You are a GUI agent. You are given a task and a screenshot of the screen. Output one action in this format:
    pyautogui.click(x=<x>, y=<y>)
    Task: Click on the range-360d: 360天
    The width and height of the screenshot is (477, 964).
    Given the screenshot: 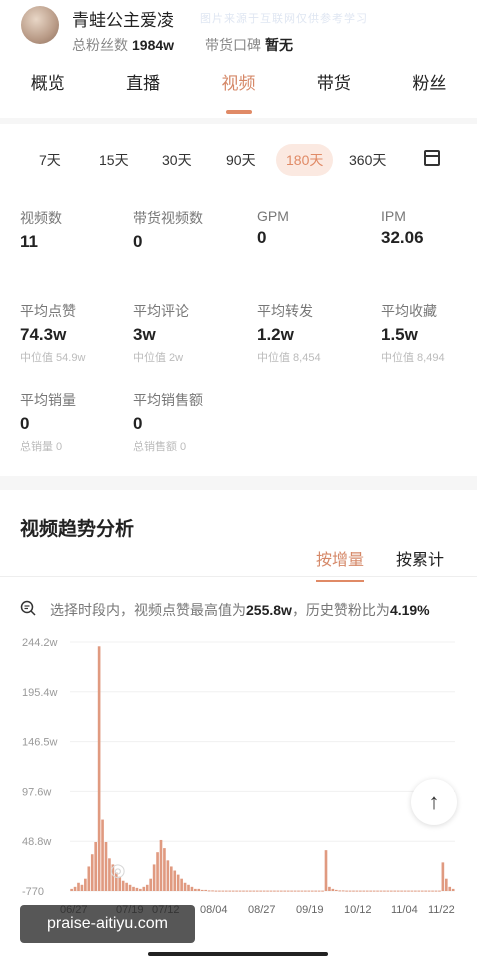 What is the action you would take?
    pyautogui.click(x=367, y=160)
    